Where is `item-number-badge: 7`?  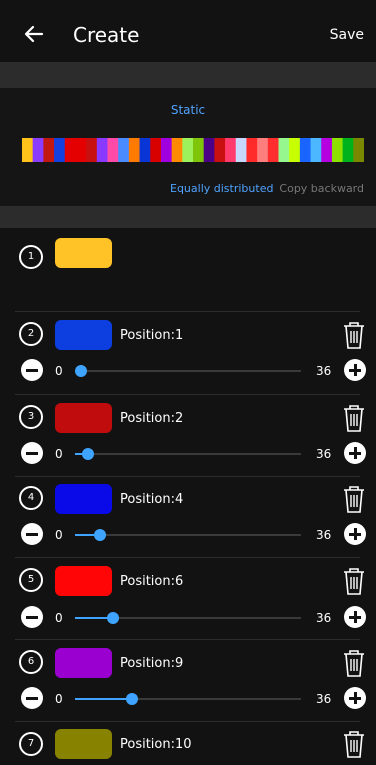
item-number-badge: 7 is located at coordinates (31, 744).